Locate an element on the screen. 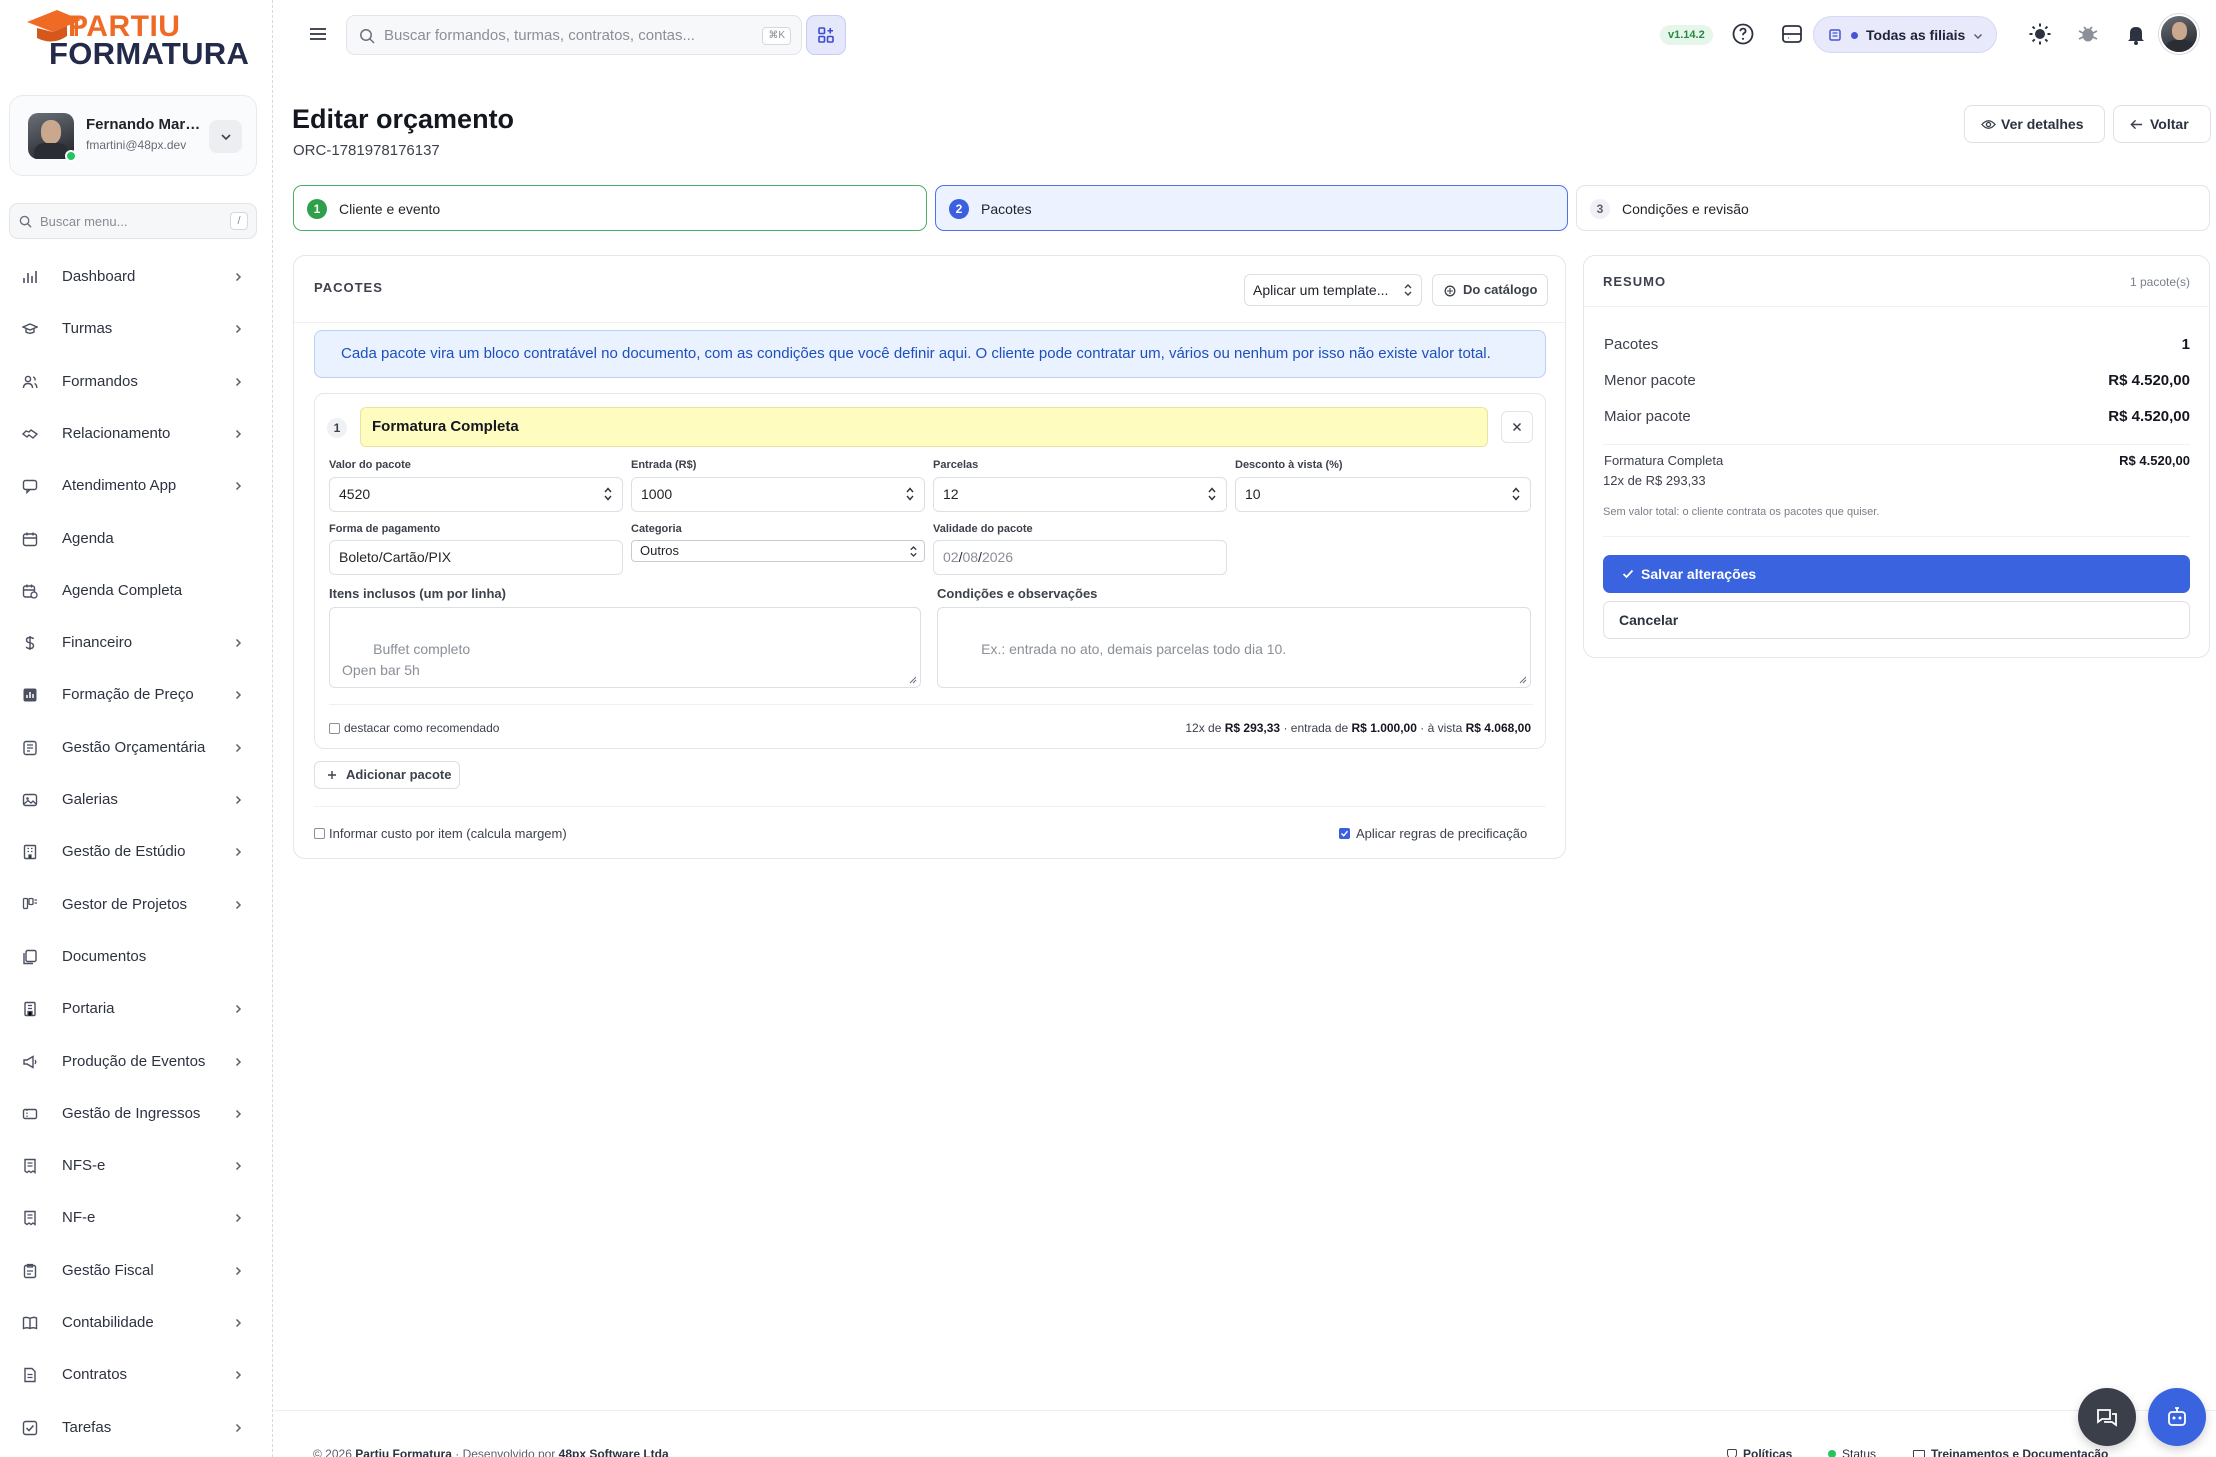 This screenshot has height=1457, width=2216. sidebar-item-relacionamento: Relacionamento is located at coordinates (135, 434).